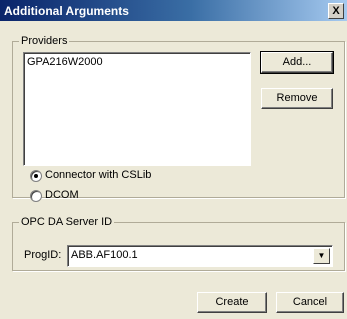  I want to click on chevron-down-icon: ▼, so click(321, 256).